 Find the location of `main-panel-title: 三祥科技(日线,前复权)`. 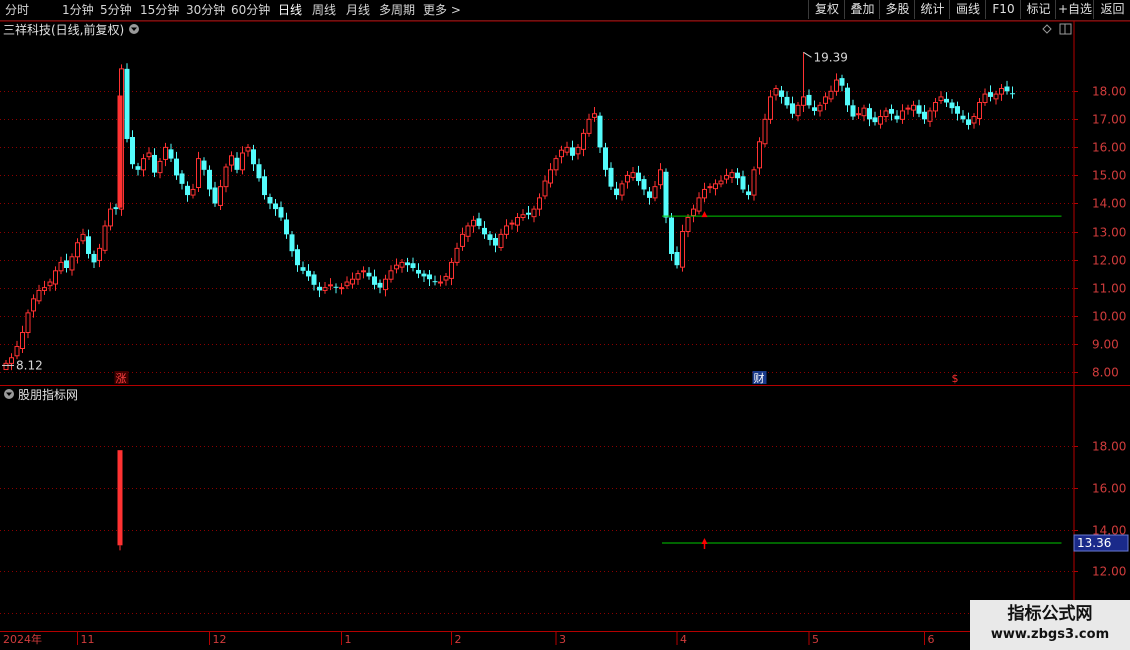

main-panel-title: 三祥科技(日线,前复权) is located at coordinates (63, 29).